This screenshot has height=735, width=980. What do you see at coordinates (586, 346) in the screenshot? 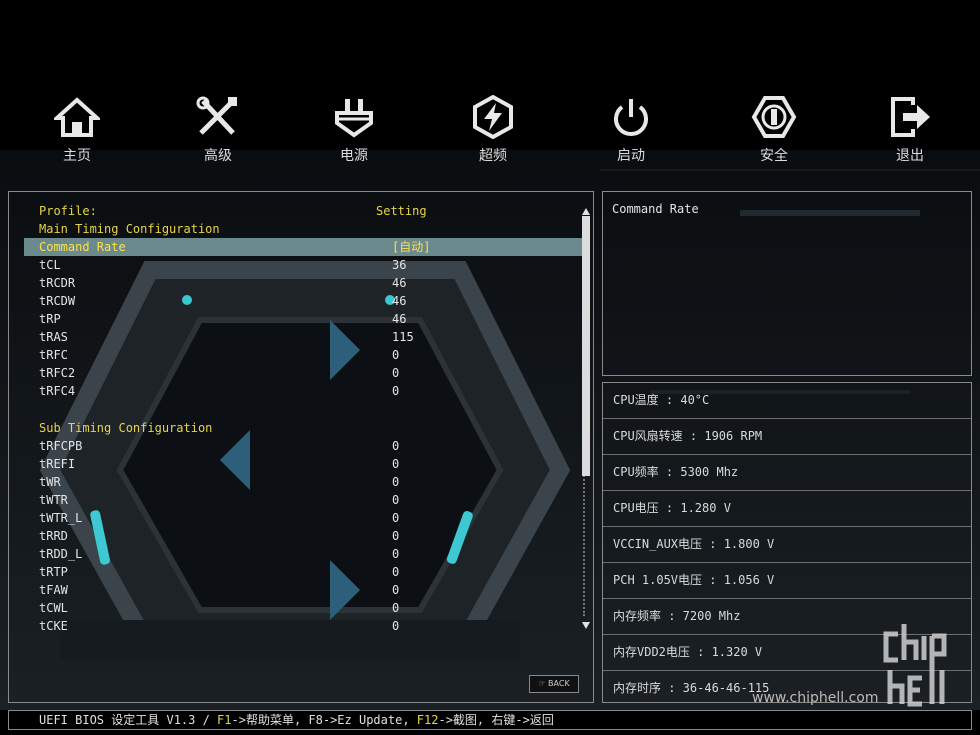
I see `scroll-thumb` at bounding box center [586, 346].